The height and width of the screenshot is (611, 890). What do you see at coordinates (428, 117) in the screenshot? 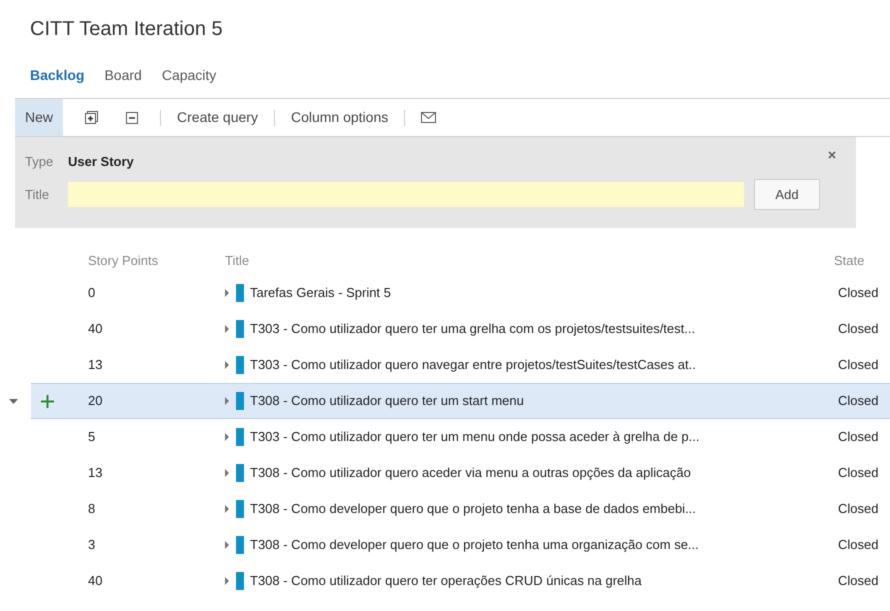
I see `email-icon` at bounding box center [428, 117].